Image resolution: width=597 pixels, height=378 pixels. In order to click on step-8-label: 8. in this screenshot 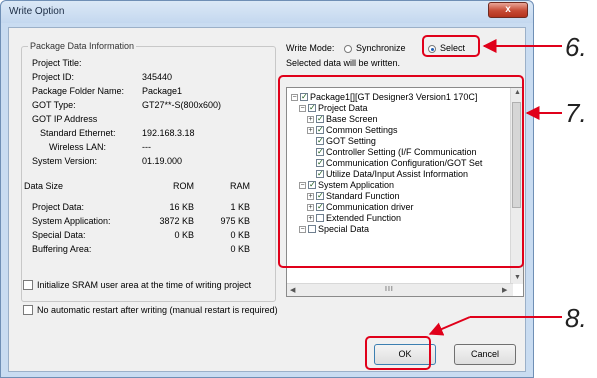, I will do `click(576, 318)`.